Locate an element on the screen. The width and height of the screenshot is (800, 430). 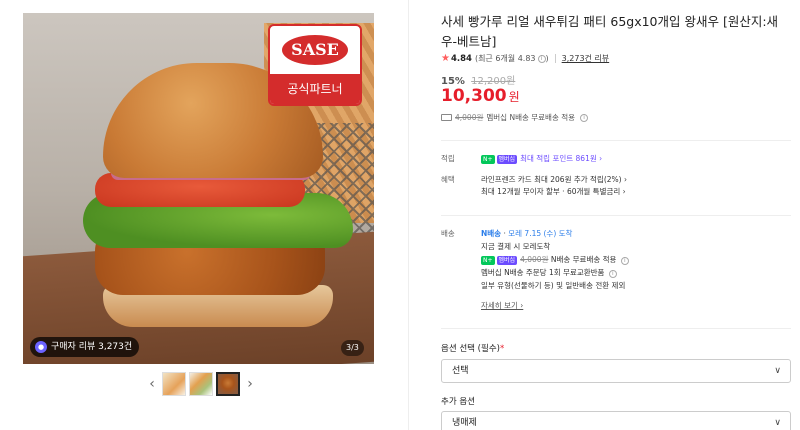
points-text: 최대 적립 포인트 861원 › is located at coordinates (561, 158).